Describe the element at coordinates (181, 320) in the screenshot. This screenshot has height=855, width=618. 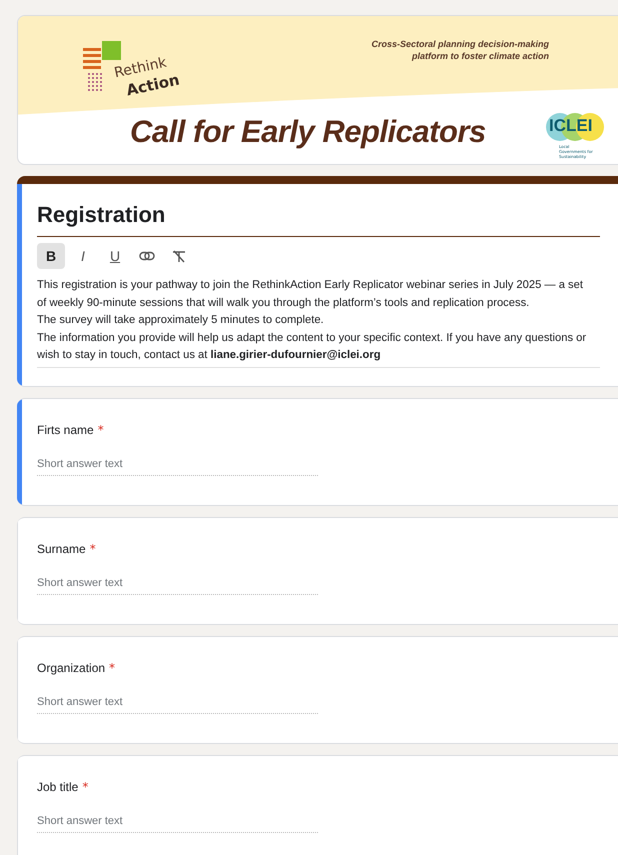
I see `description-paragraph: The survey will take approximately 5 minutes to complete.` at that location.